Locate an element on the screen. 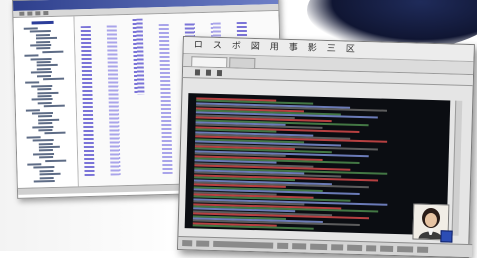 This screenshot has height=258, width=477. menu-item: ロ is located at coordinates (198, 45).